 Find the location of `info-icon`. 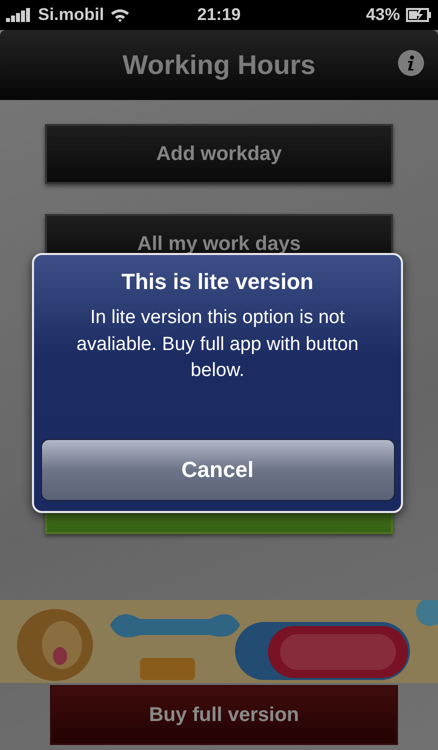

info-icon is located at coordinates (411, 63).